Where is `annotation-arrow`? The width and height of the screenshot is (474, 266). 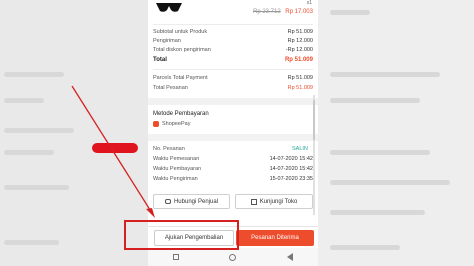
annotation-arrow is located at coordinates (113, 151).